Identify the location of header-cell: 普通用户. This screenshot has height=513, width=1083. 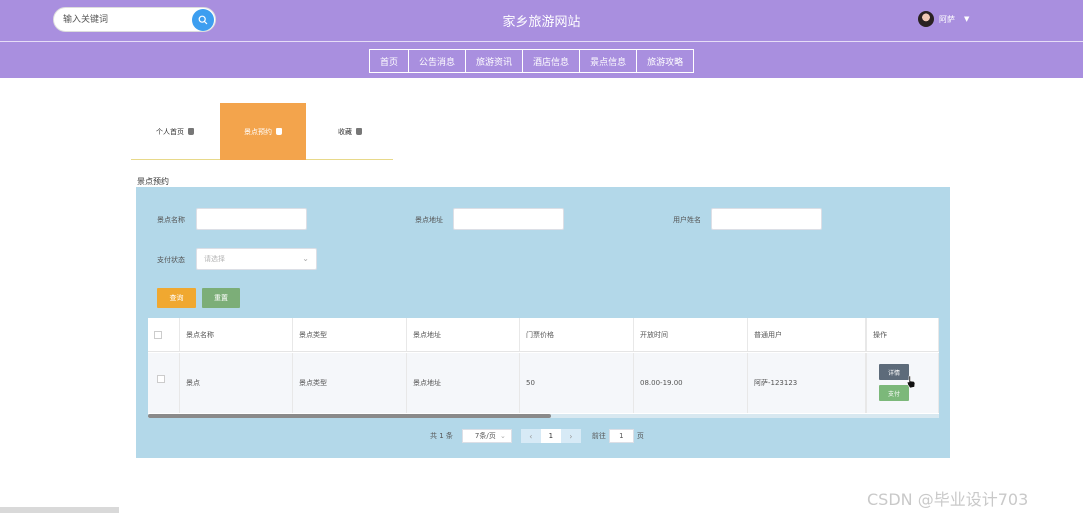
(807, 334).